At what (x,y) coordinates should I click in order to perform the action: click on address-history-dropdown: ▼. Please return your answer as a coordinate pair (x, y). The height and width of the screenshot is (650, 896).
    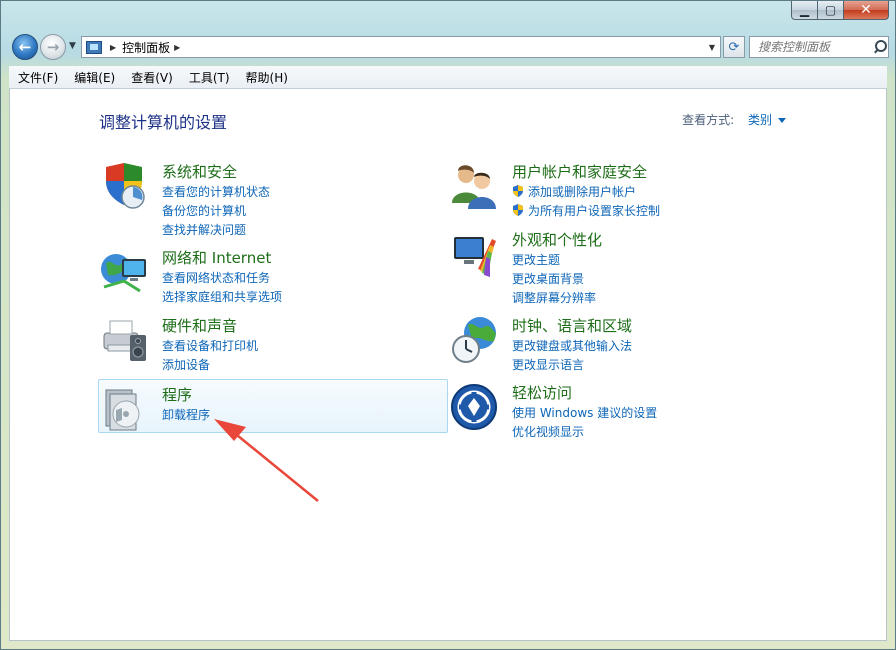
    Looking at the image, I should click on (712, 47).